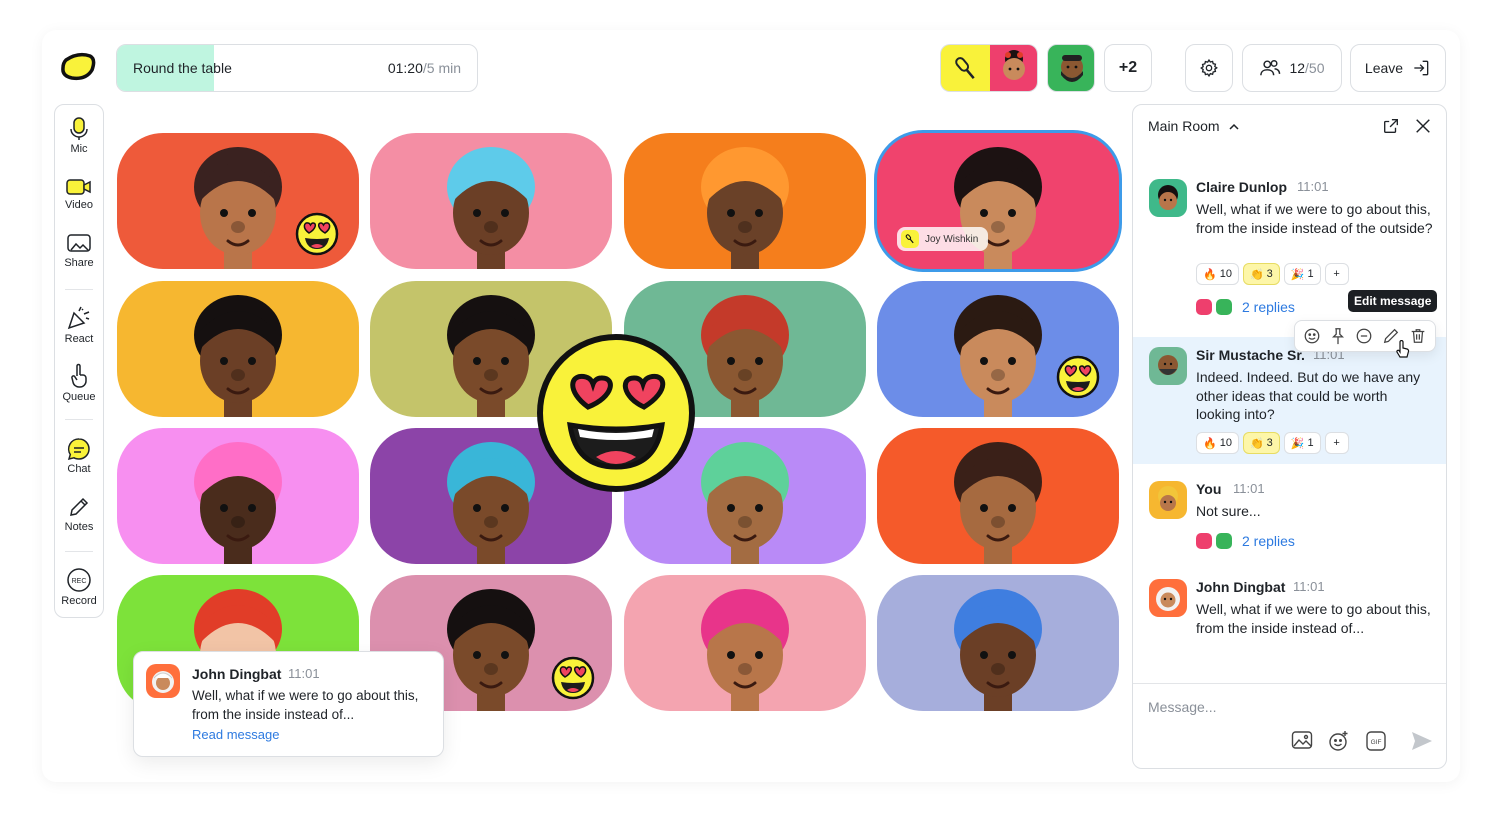 This screenshot has height=831, width=1500. I want to click on emoji-icon, so click(1339, 741).